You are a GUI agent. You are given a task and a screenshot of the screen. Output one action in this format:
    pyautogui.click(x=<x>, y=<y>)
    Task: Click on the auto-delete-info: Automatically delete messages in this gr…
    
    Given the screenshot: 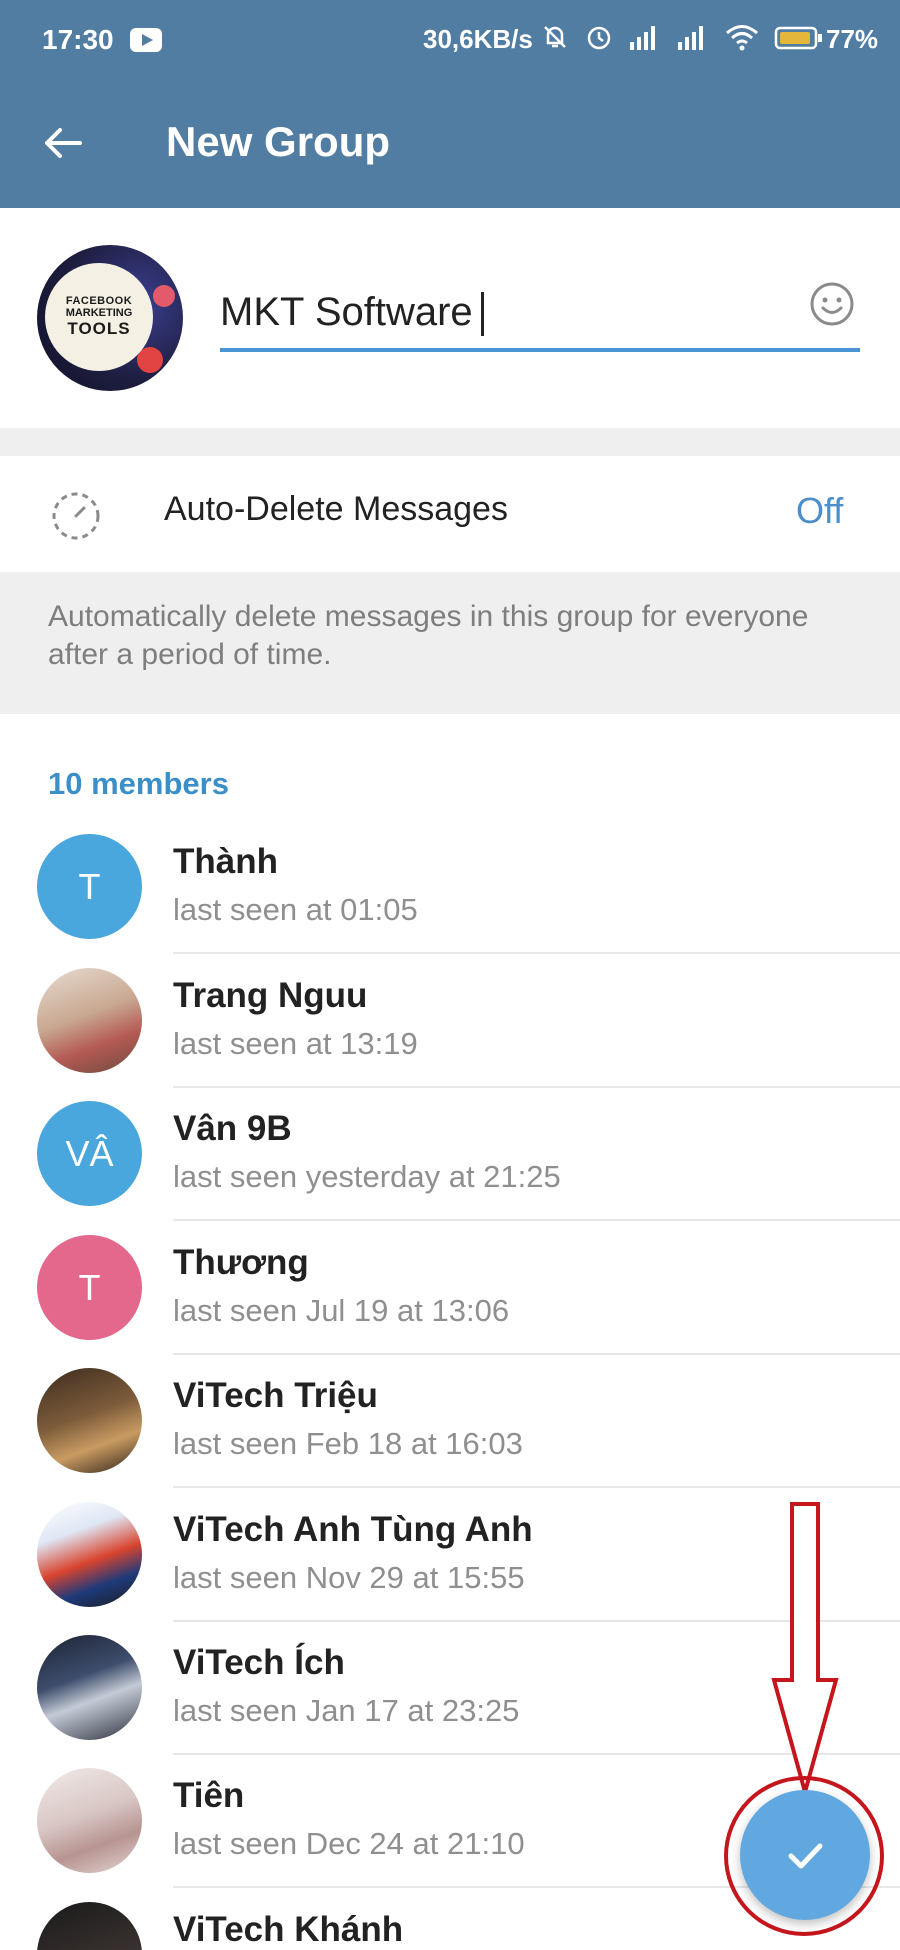 What is the action you would take?
    pyautogui.click(x=450, y=643)
    